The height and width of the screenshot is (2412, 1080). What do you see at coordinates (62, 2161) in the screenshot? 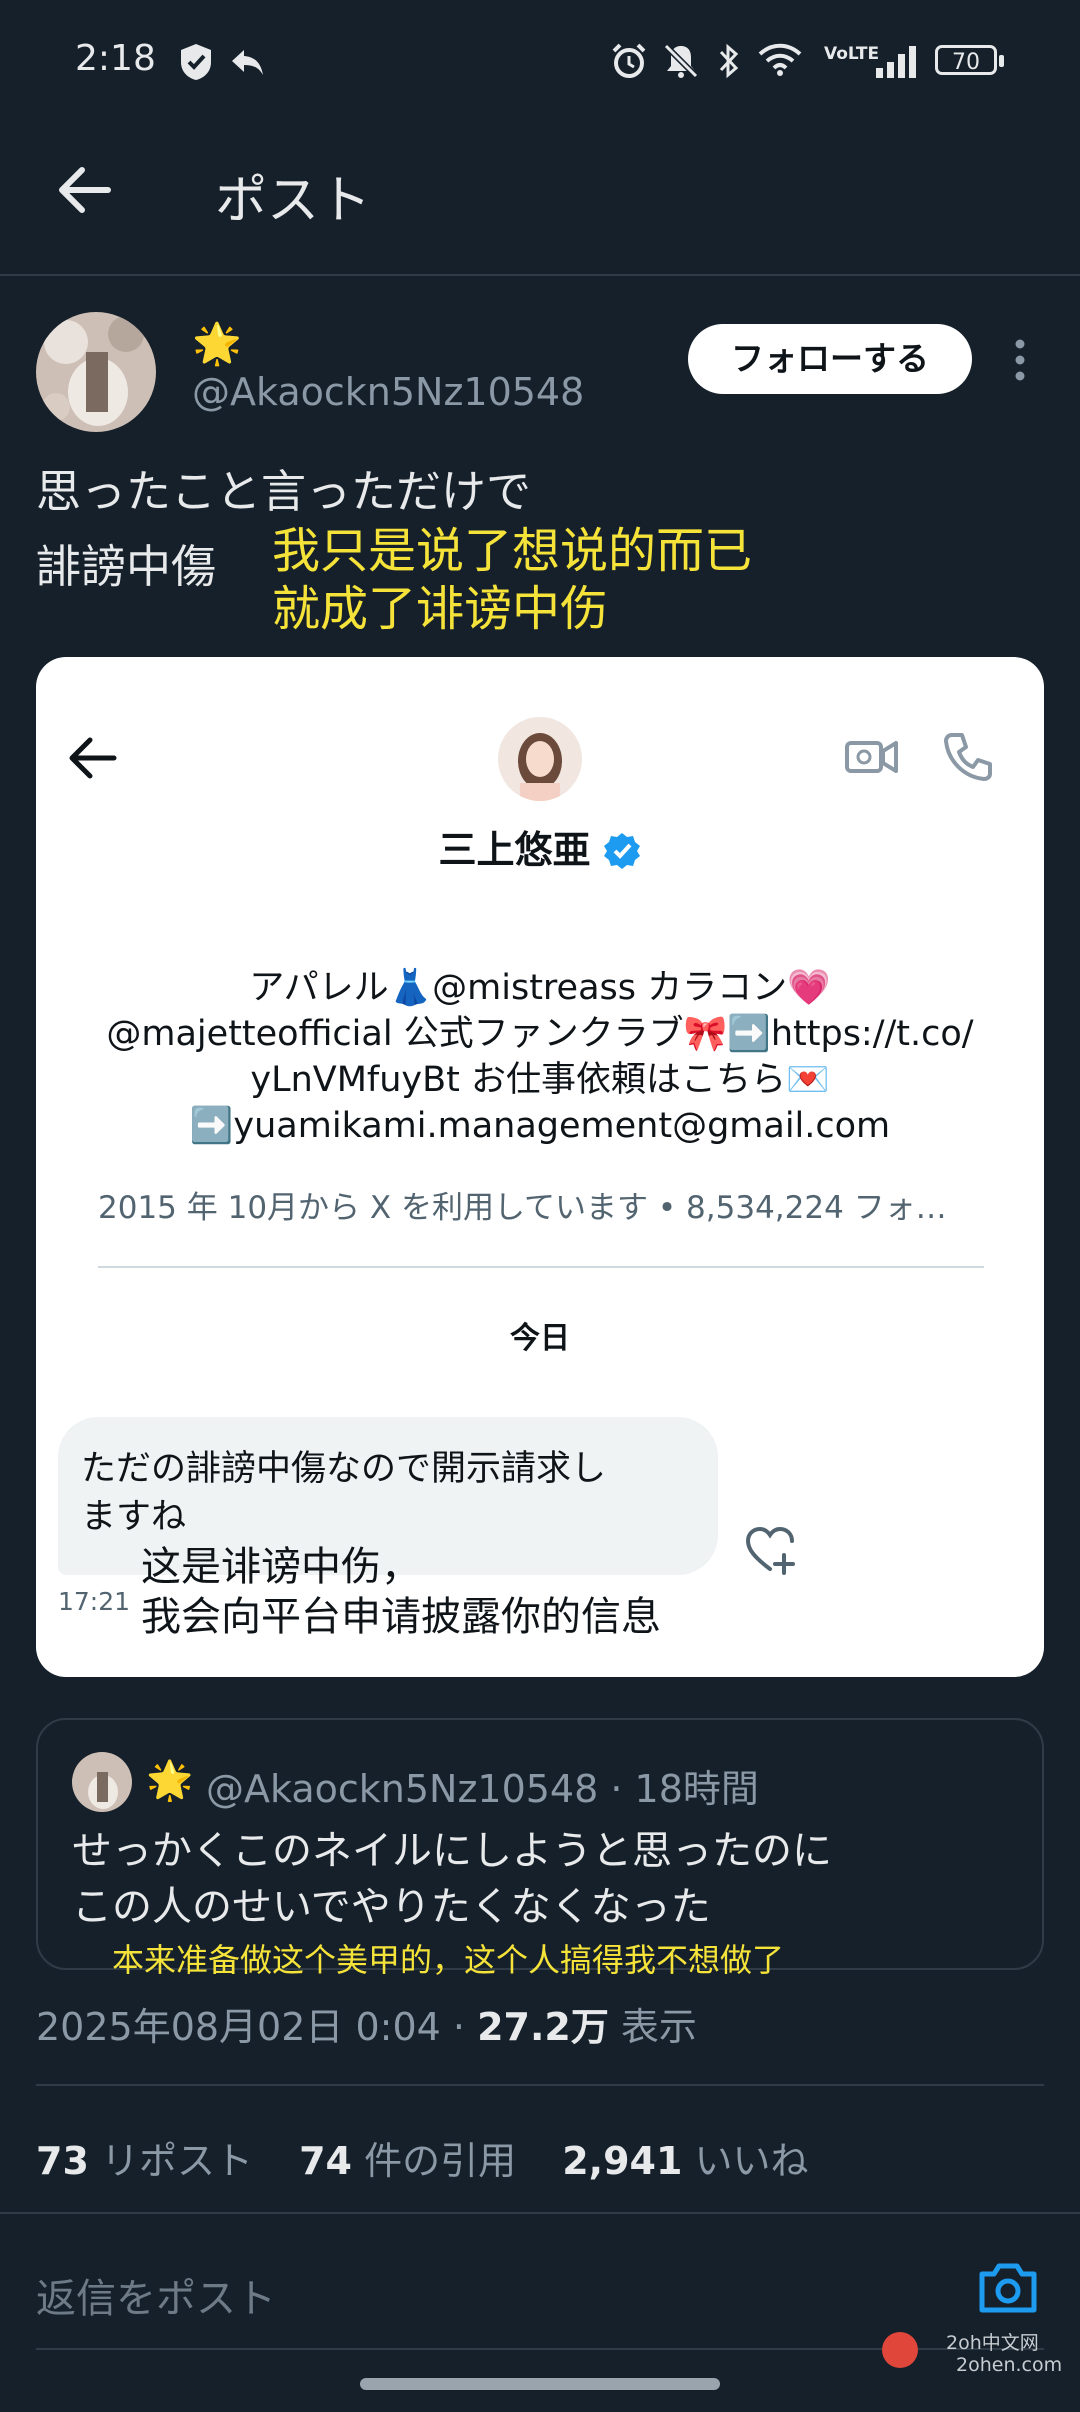
I see `reposts-count: 73` at bounding box center [62, 2161].